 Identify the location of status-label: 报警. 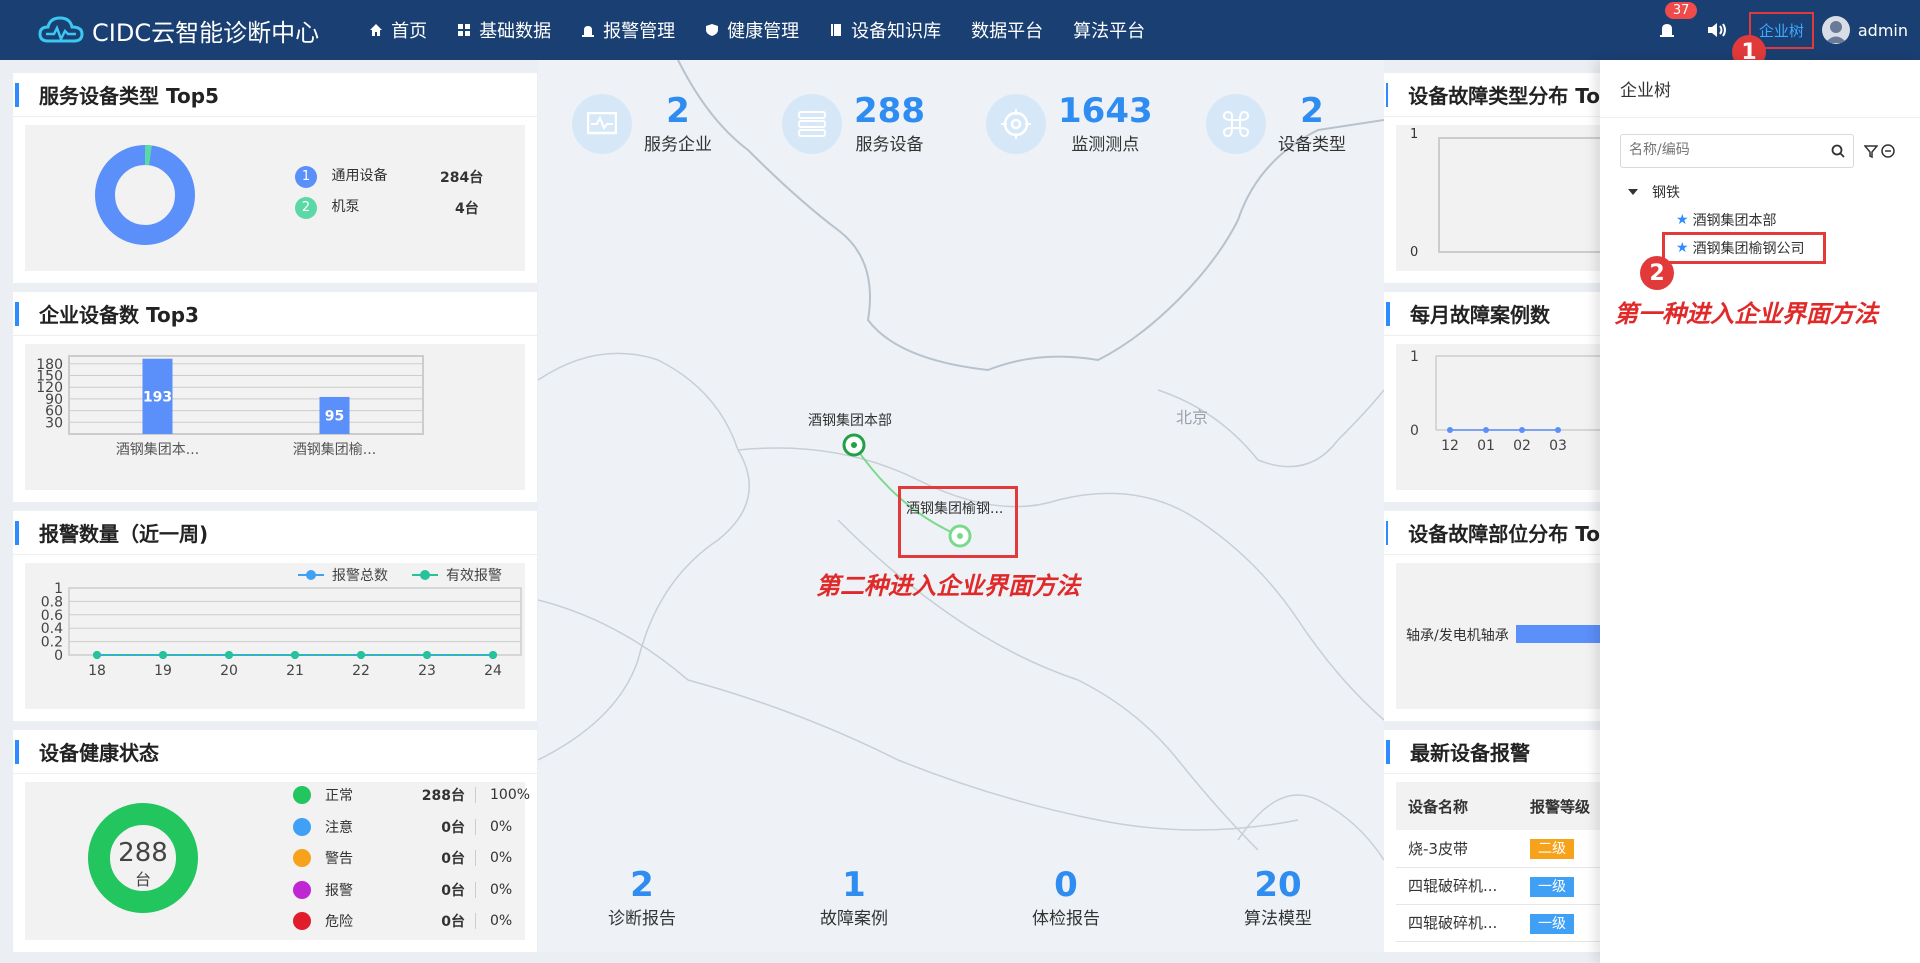
(339, 890).